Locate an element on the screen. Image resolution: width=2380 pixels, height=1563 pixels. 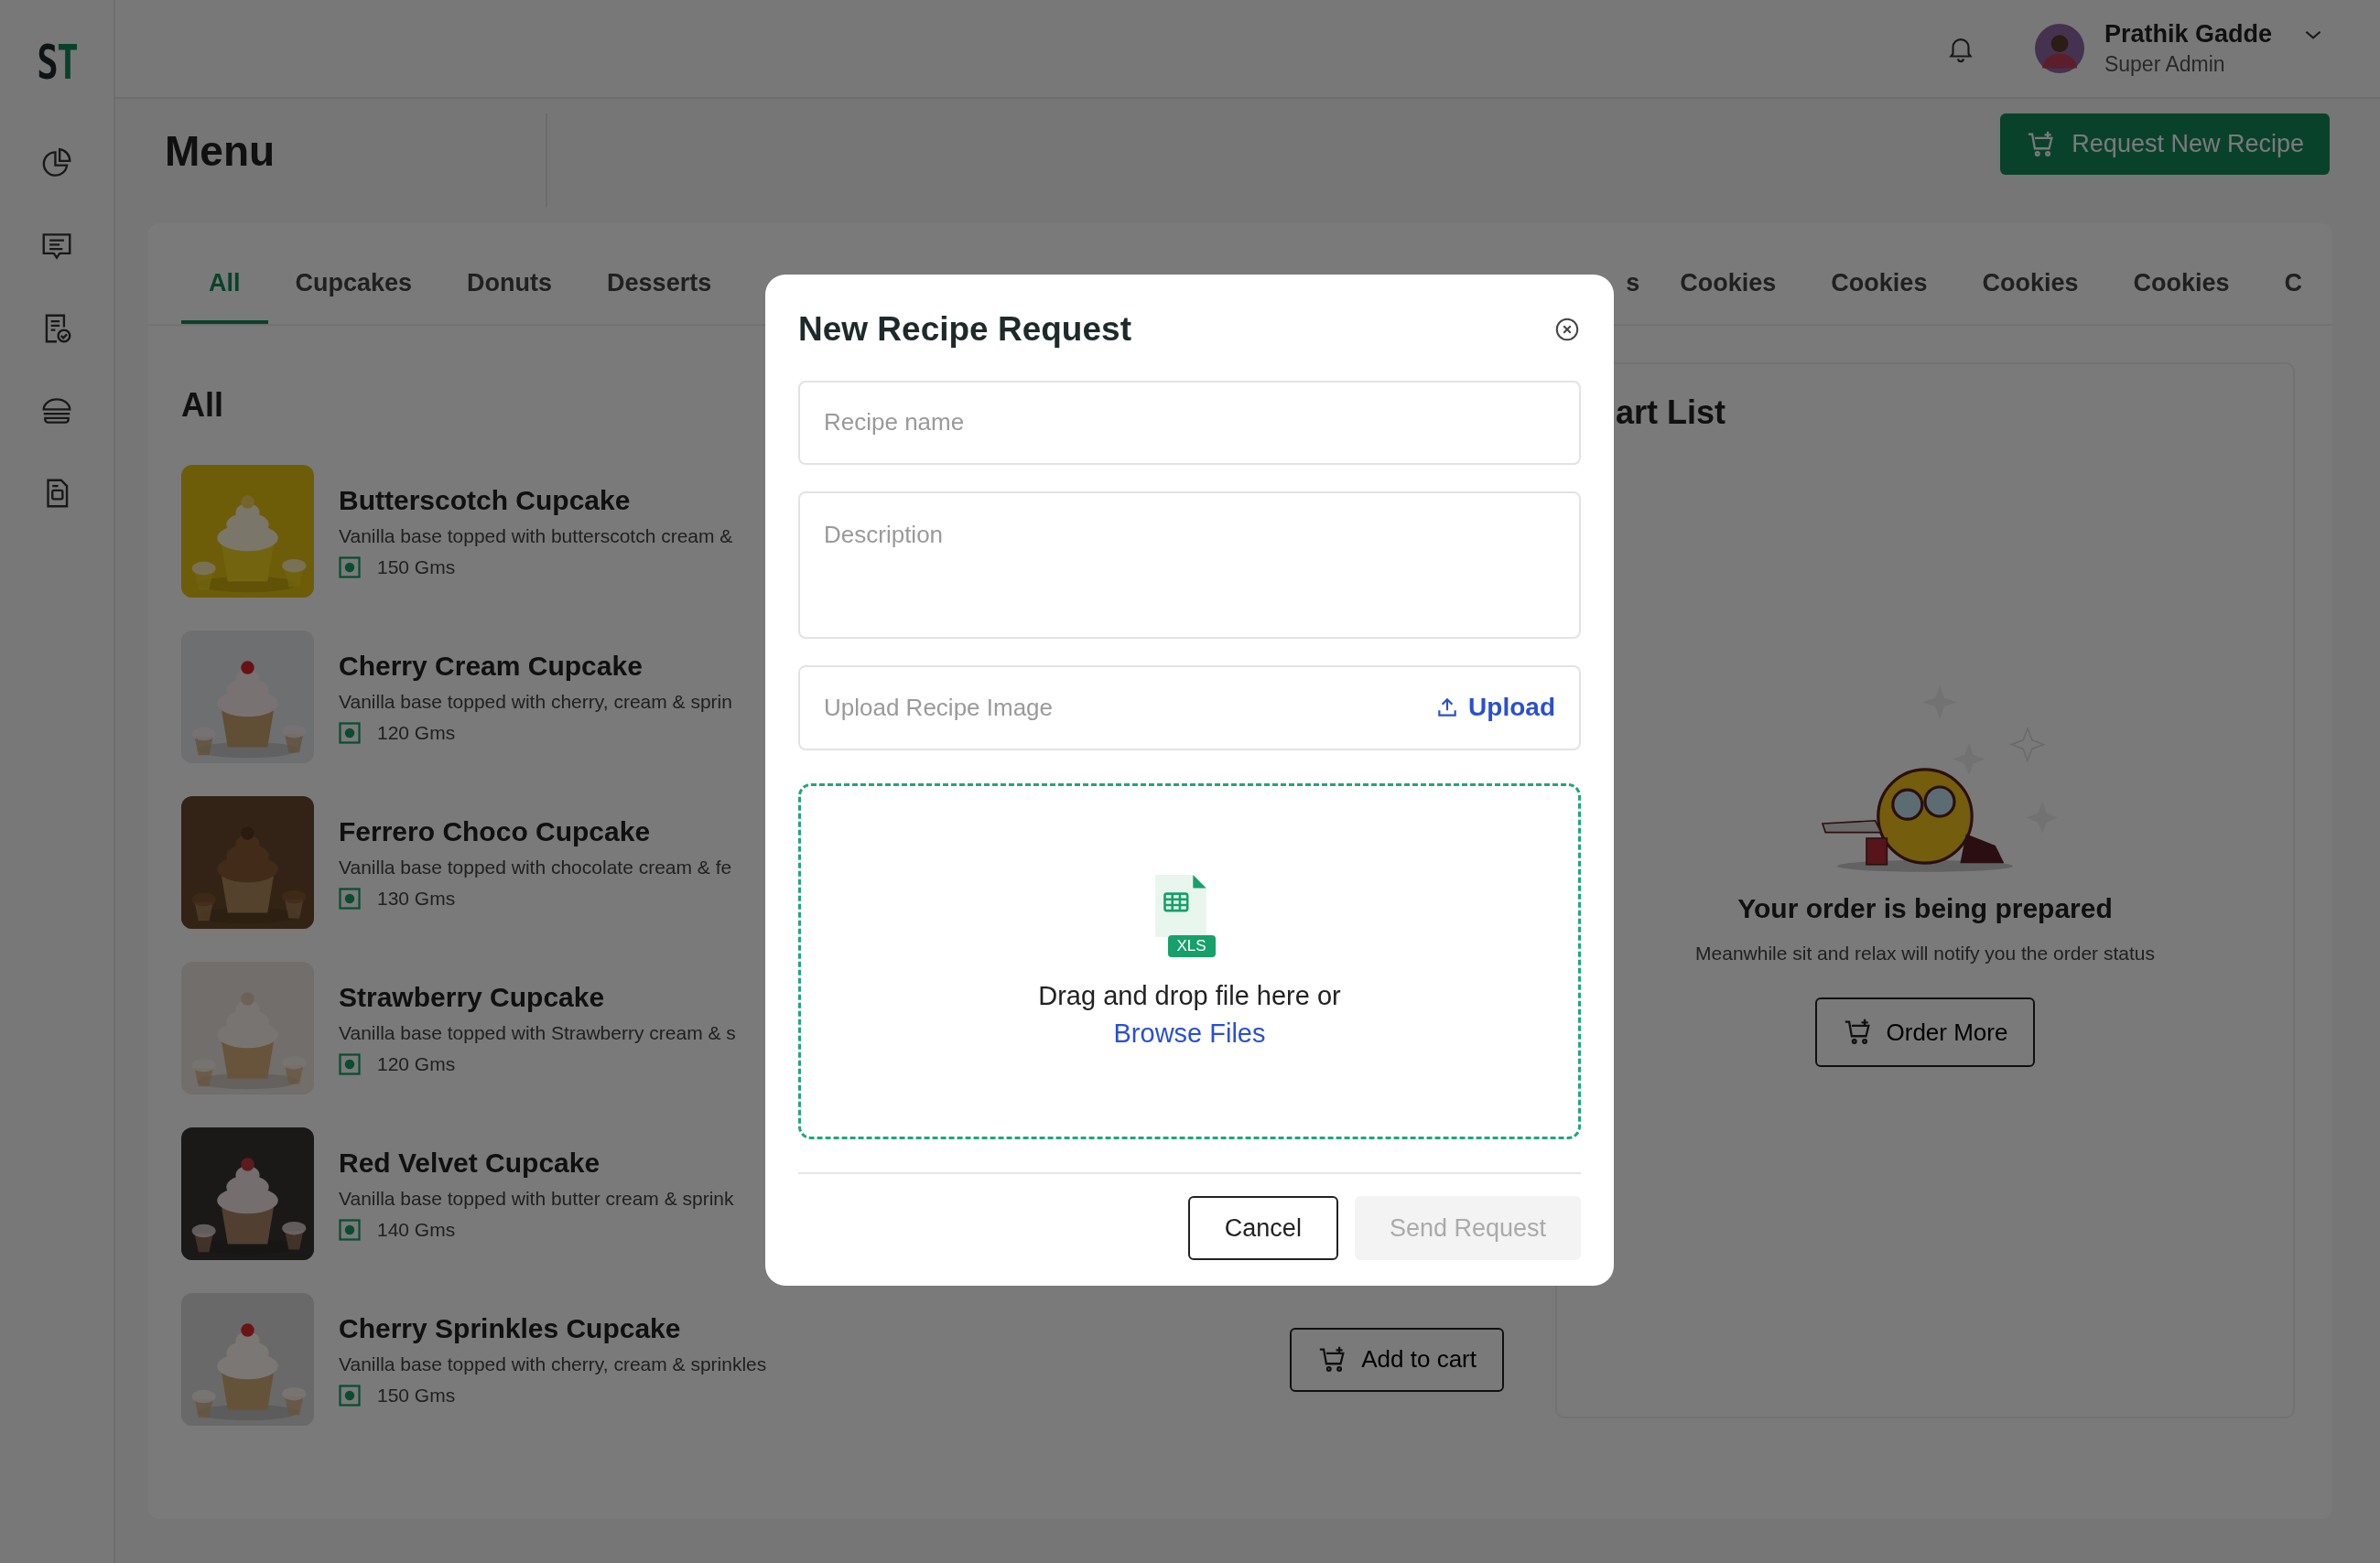
item-description: Vanilla base topped with chocolate cream & fe is located at coordinates (535, 867).